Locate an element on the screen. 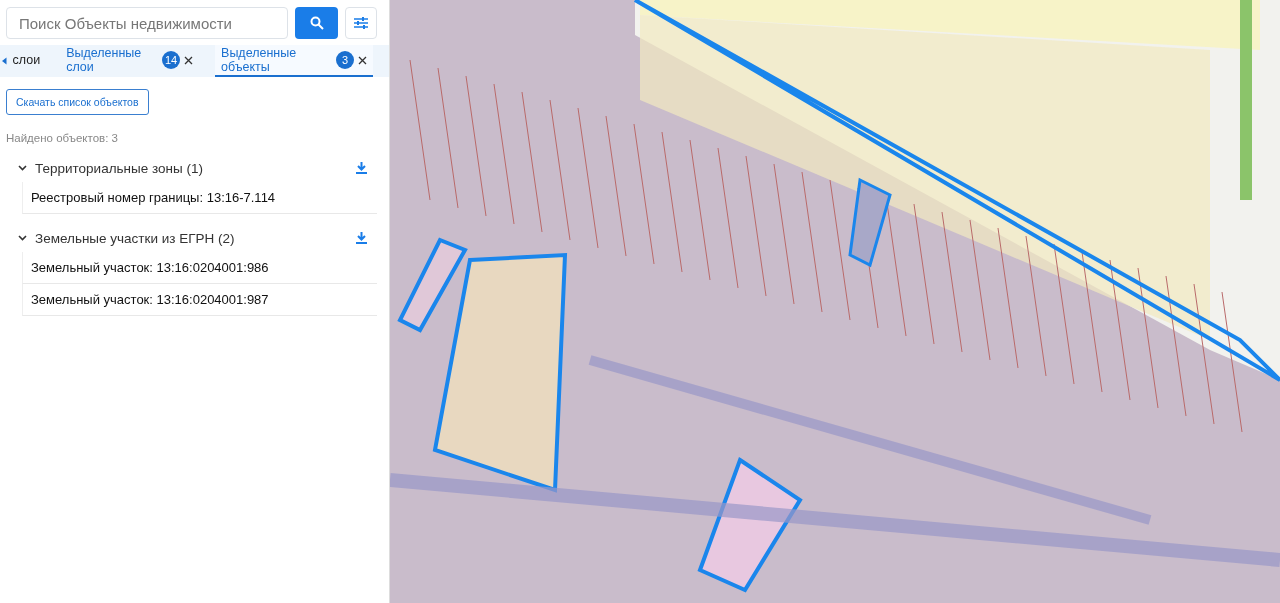  group-header: Территориальные зоны (1) is located at coordinates (191, 168).